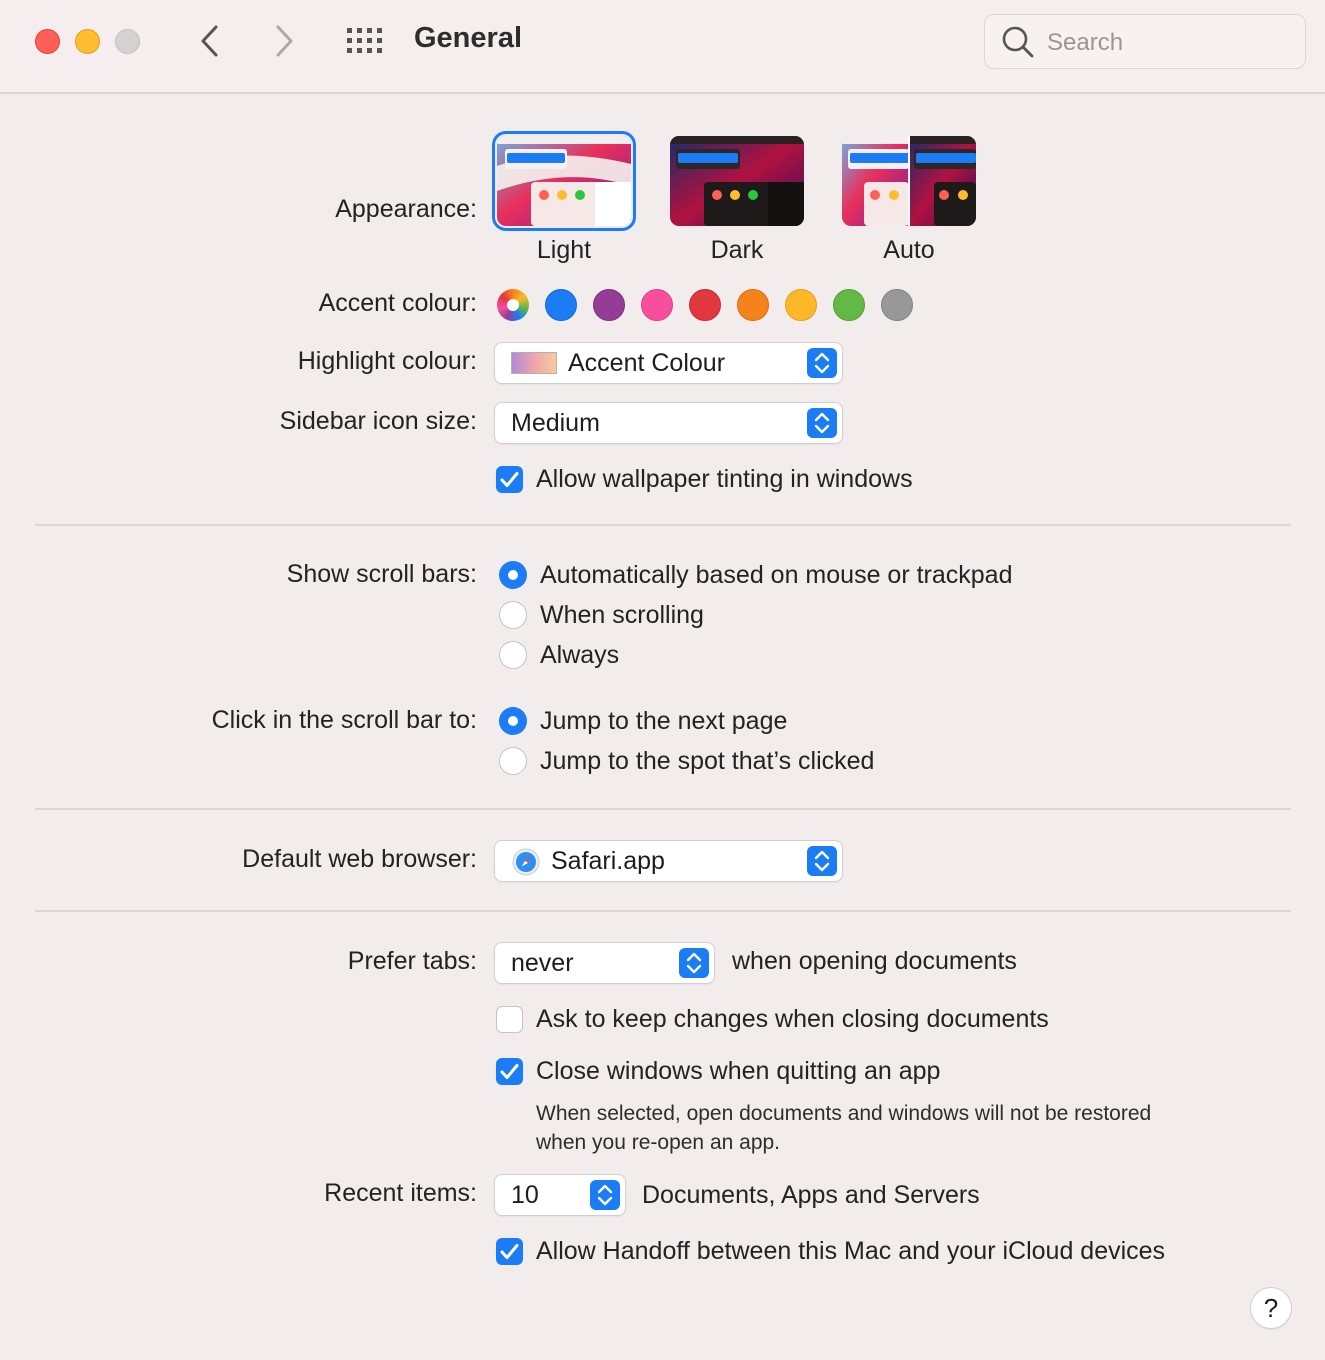 The height and width of the screenshot is (1360, 1325). I want to click on sidebar-icon-size-label: Sidebar icon size:, so click(378, 421).